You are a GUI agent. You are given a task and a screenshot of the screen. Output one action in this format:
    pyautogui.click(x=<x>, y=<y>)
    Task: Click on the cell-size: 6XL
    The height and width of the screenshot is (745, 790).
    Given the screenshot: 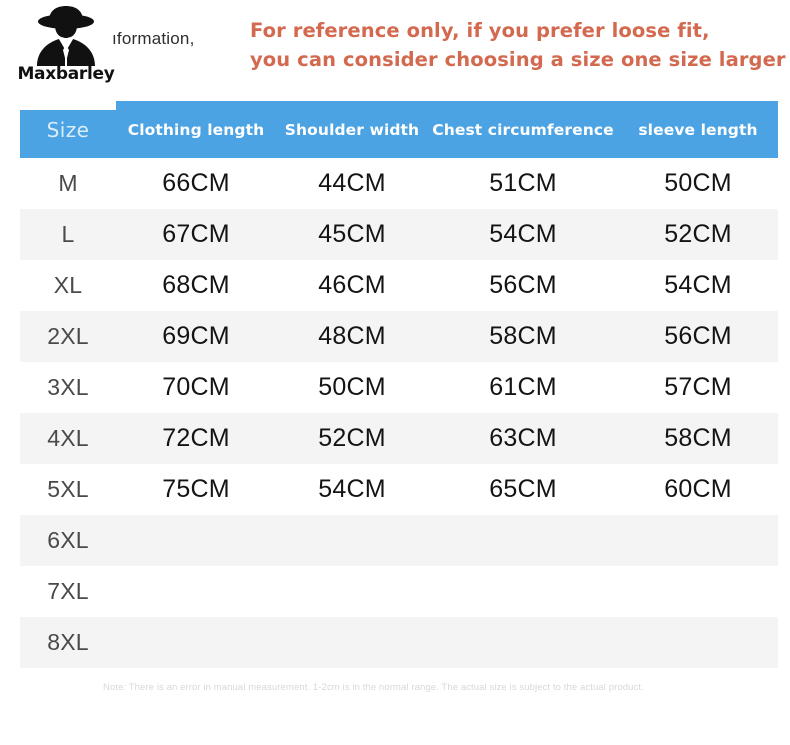 What is the action you would take?
    pyautogui.click(x=68, y=540)
    